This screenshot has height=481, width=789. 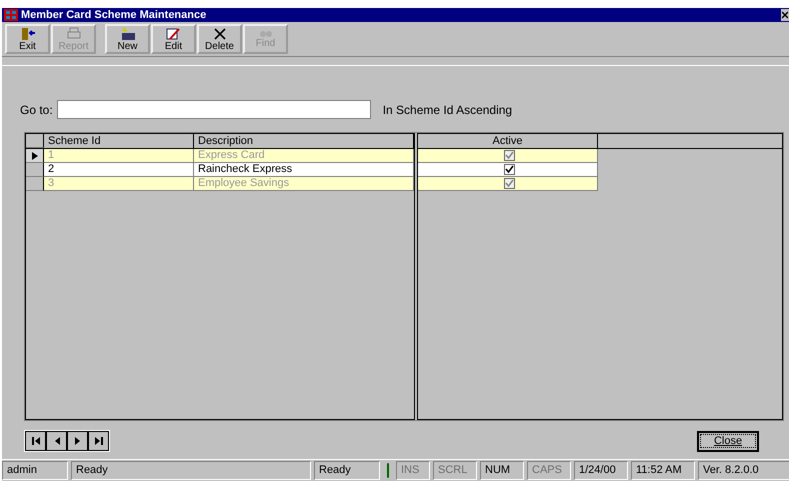 What do you see at coordinates (388, 470) in the screenshot?
I see `status-indicator-icon` at bounding box center [388, 470].